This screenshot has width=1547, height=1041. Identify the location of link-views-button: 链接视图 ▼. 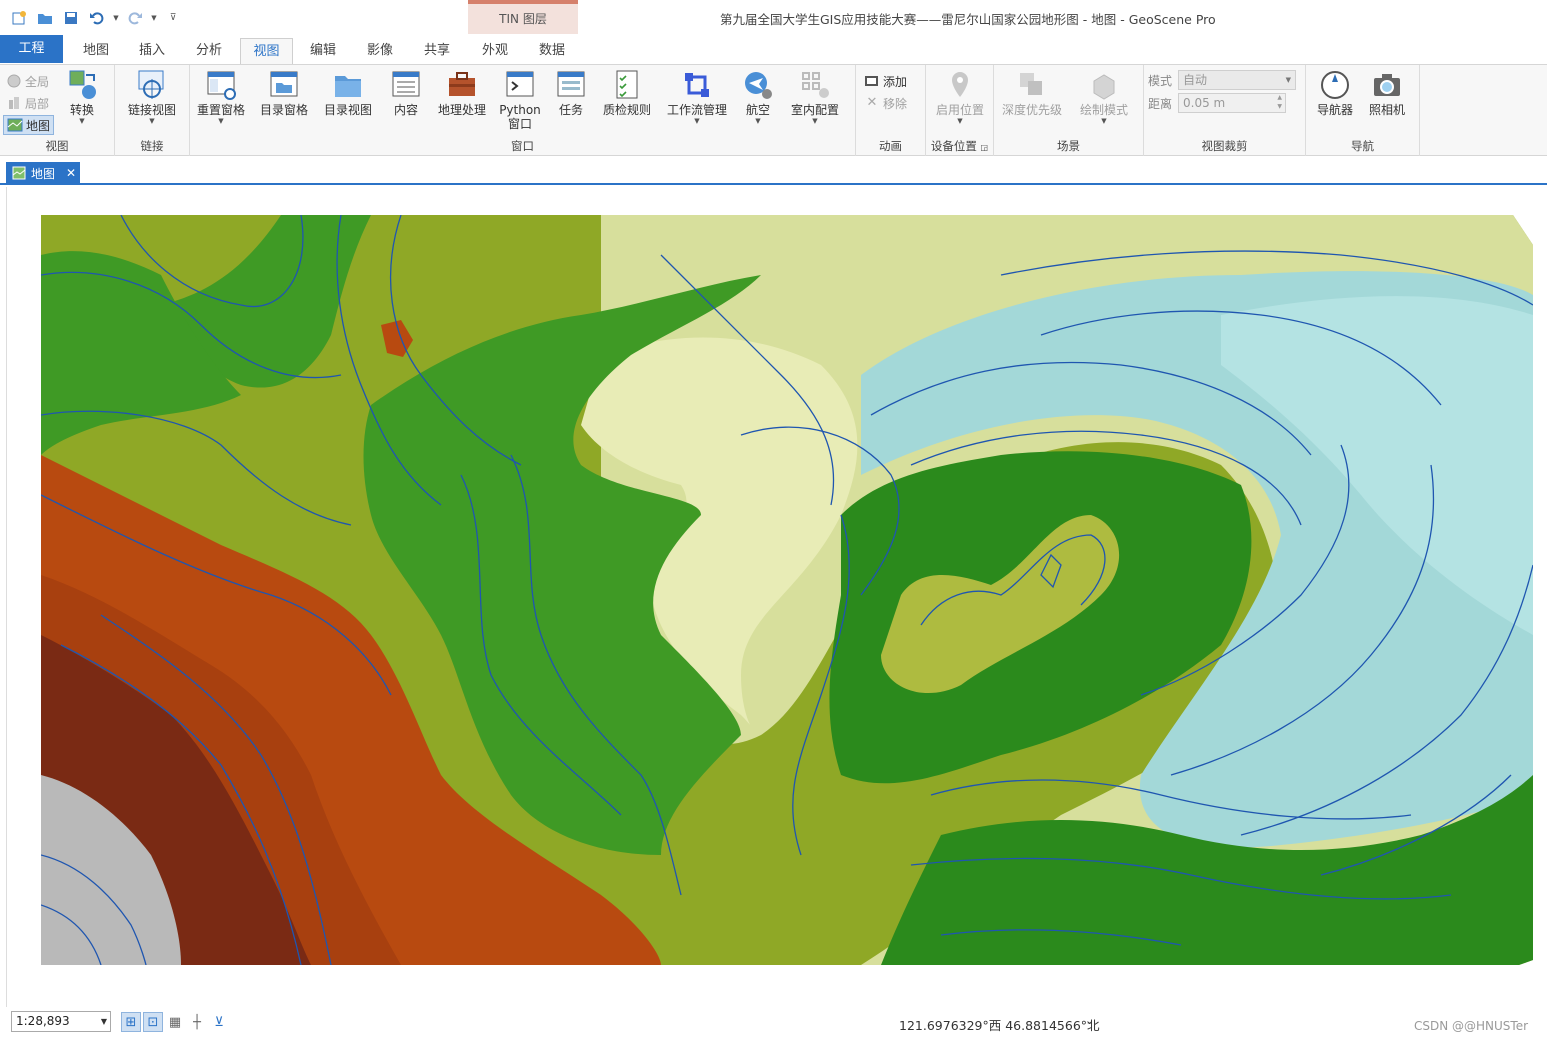
(152, 97).